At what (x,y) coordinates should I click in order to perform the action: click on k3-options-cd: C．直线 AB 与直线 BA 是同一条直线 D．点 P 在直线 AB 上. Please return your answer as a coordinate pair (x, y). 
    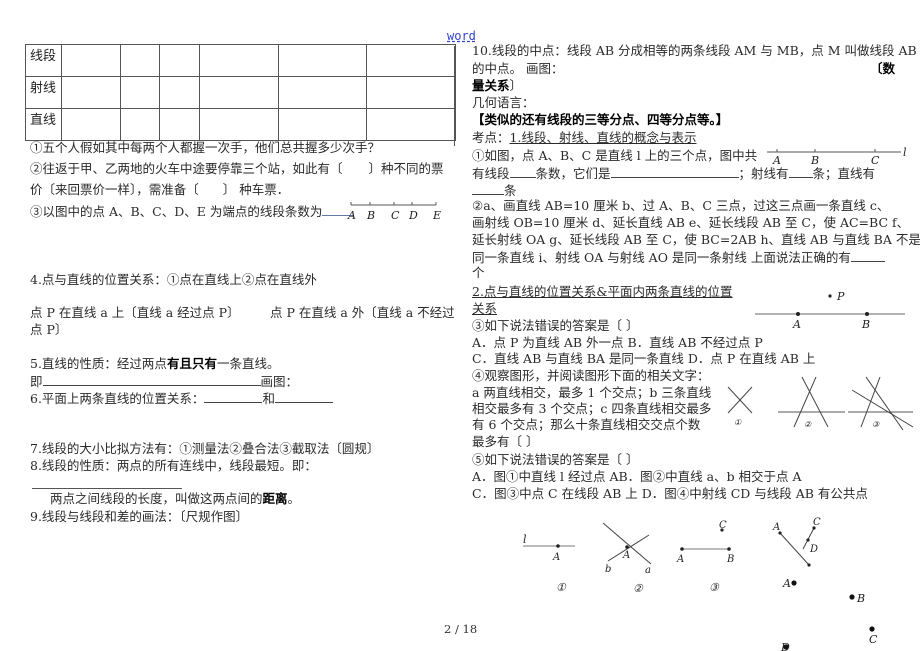
    Looking at the image, I should click on (644, 358).